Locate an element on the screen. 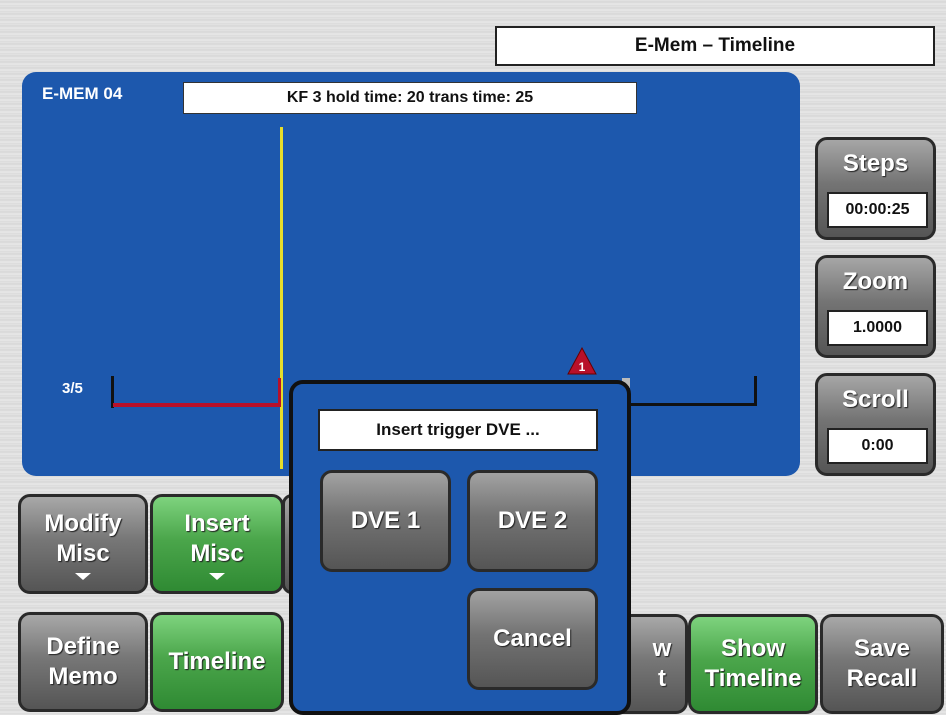  zoom-label: Zoom is located at coordinates (875, 281).